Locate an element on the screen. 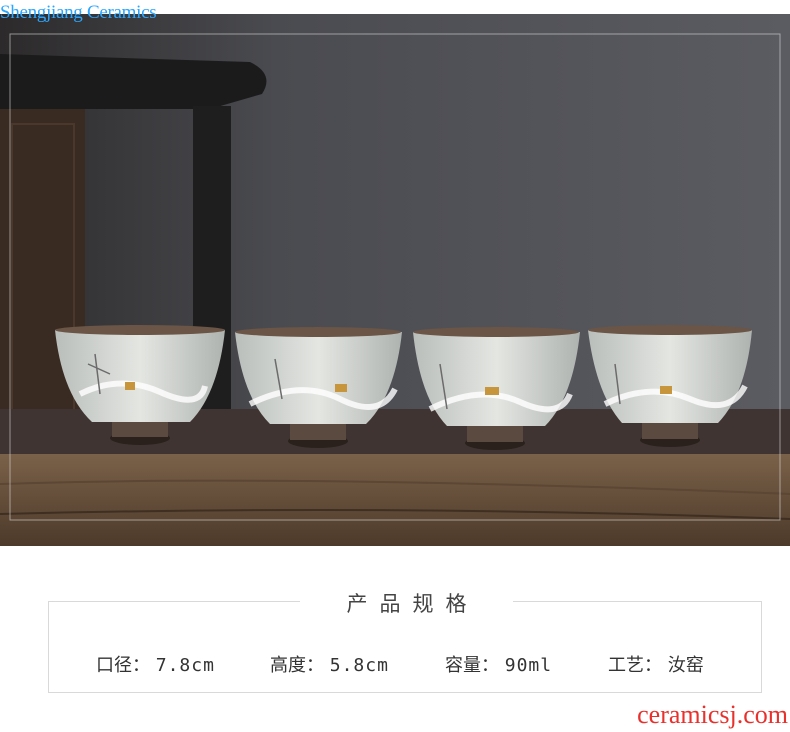  spec-diameter-value: 7.8cm is located at coordinates (185, 665).